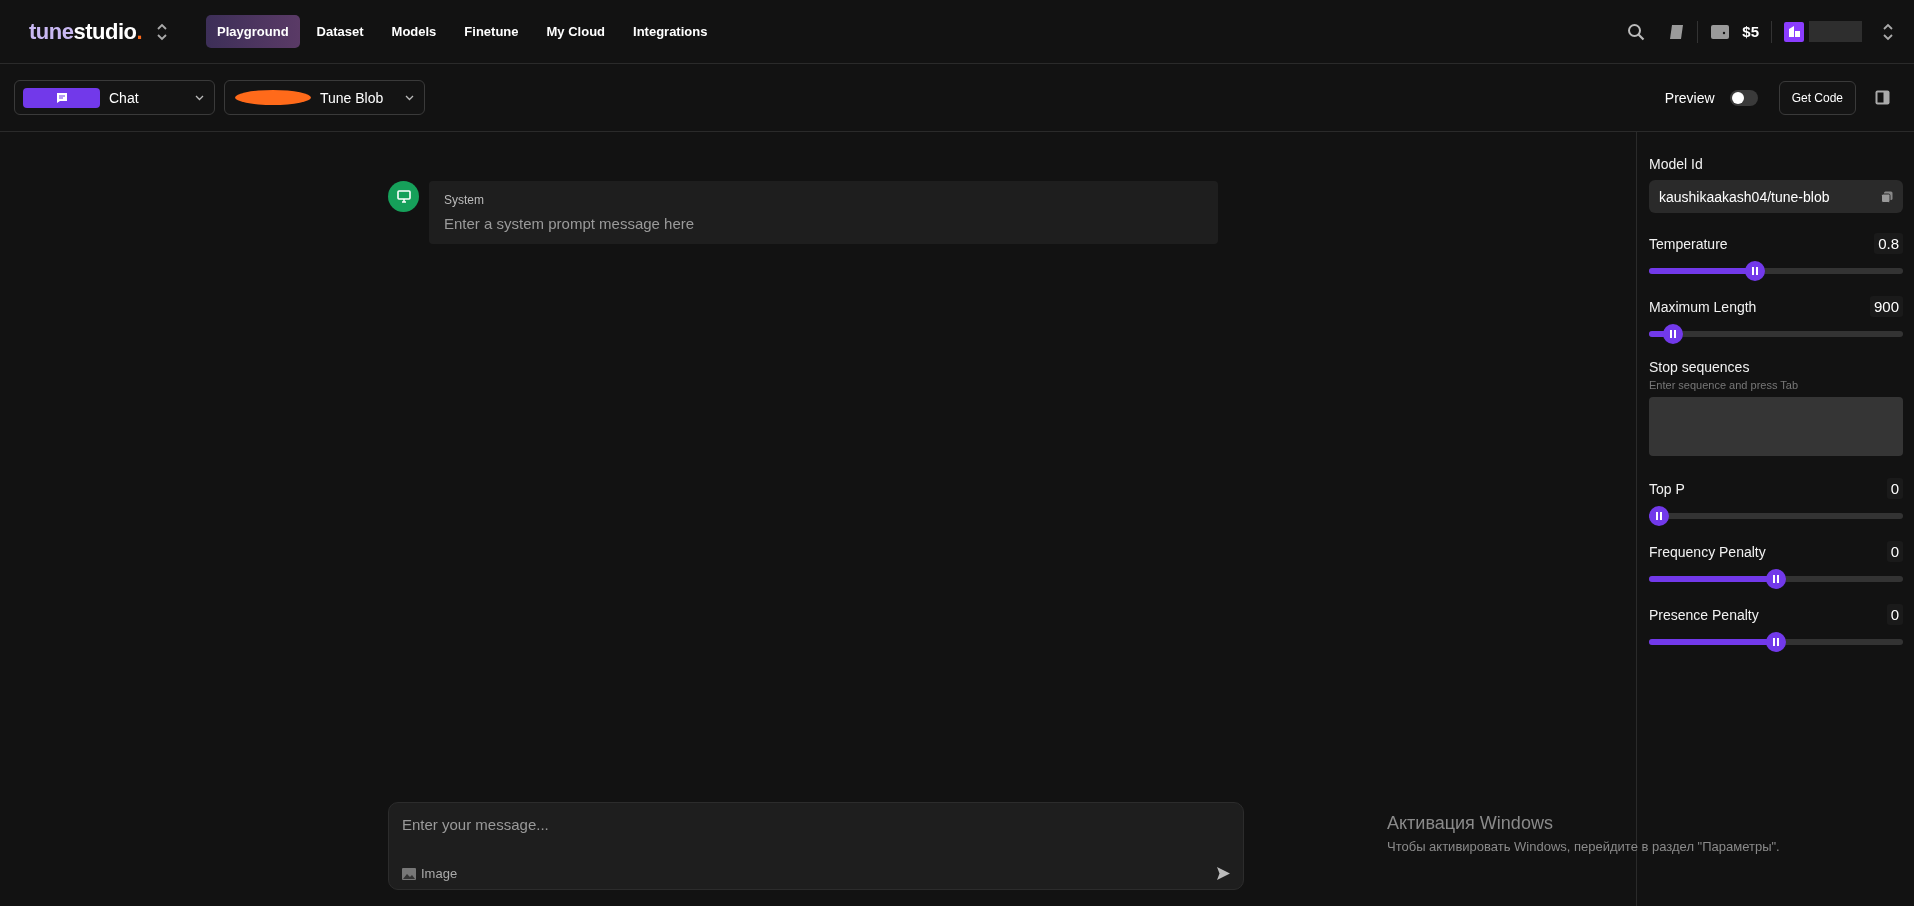  Describe the element at coordinates (1817, 97) in the screenshot. I see `get-code-button: Get Code` at that location.